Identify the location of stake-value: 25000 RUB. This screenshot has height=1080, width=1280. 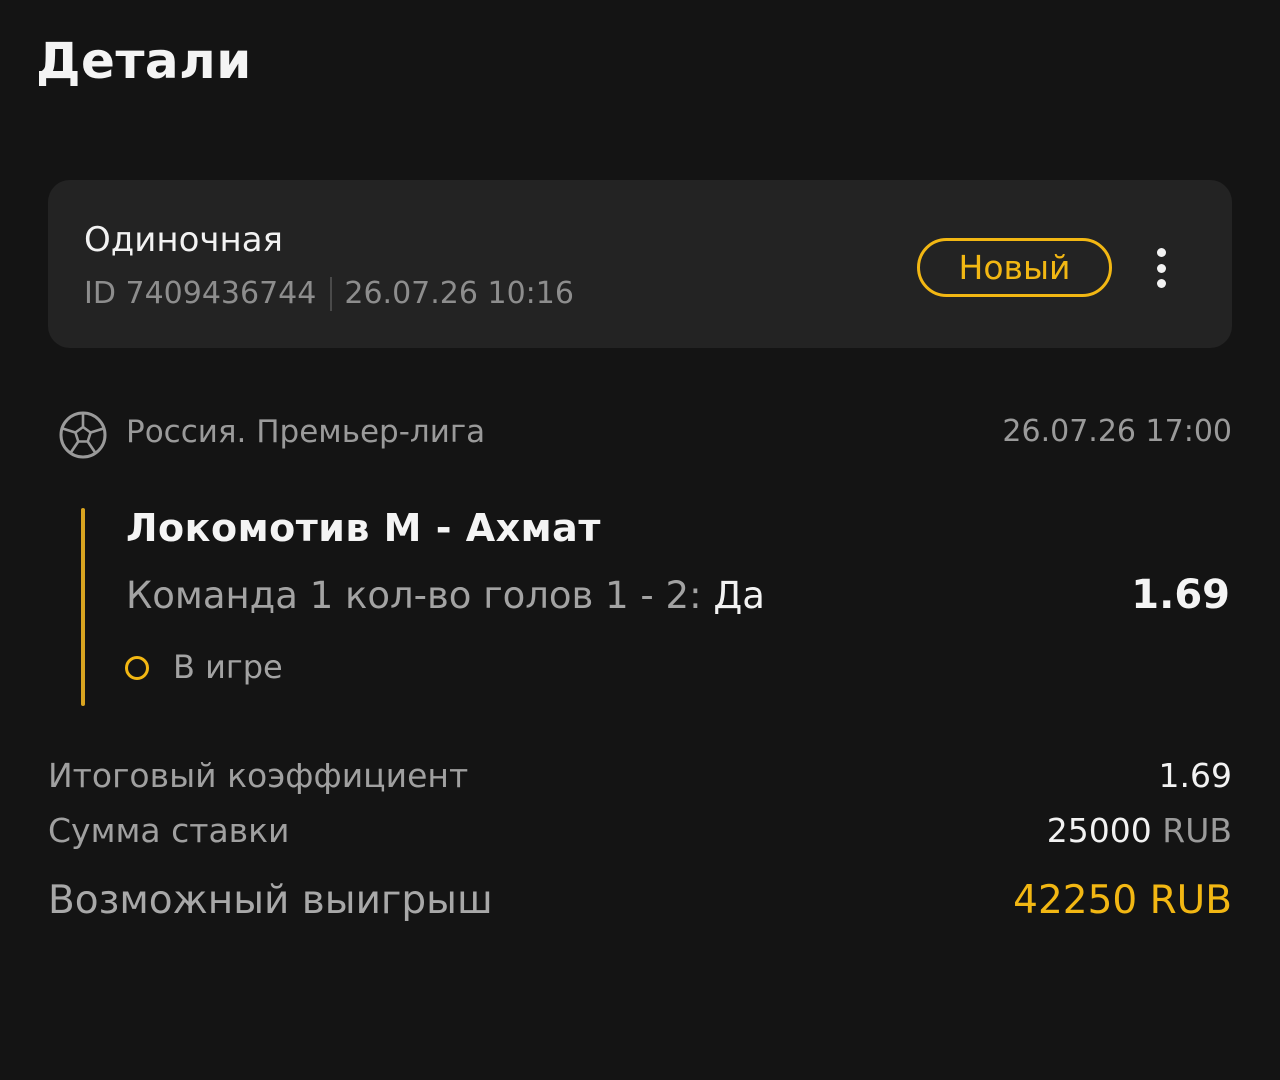
(1139, 830).